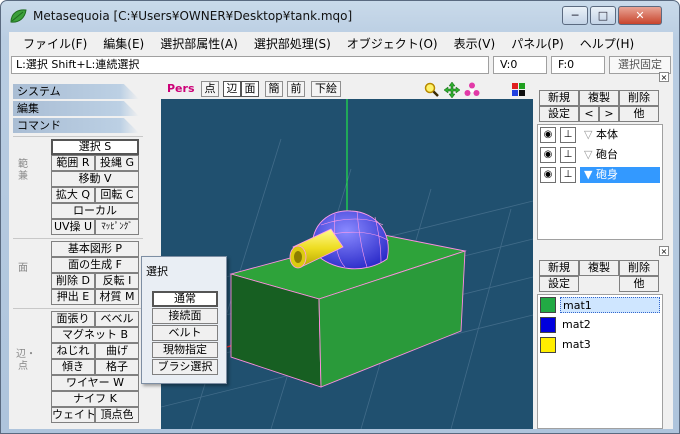 The height and width of the screenshot is (434, 680). What do you see at coordinates (274, 89) in the screenshot?
I see `mode-simple-button: 簡` at bounding box center [274, 89].